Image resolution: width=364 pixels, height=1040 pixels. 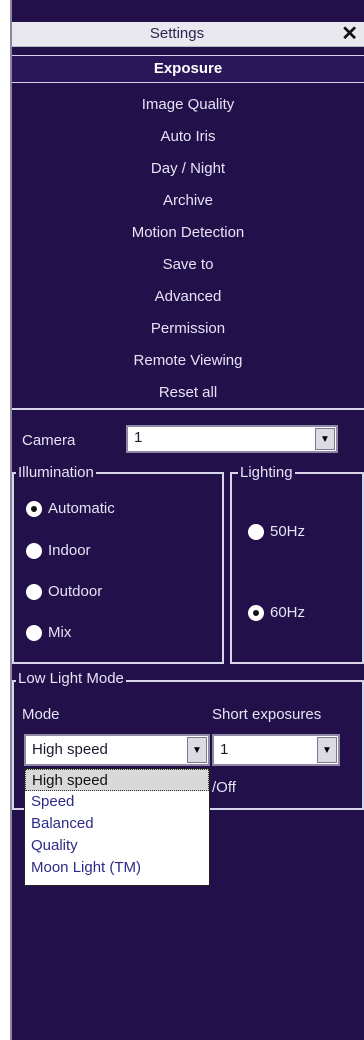 What do you see at coordinates (232, 439) in the screenshot?
I see `camera-select: 1 ▼` at bounding box center [232, 439].